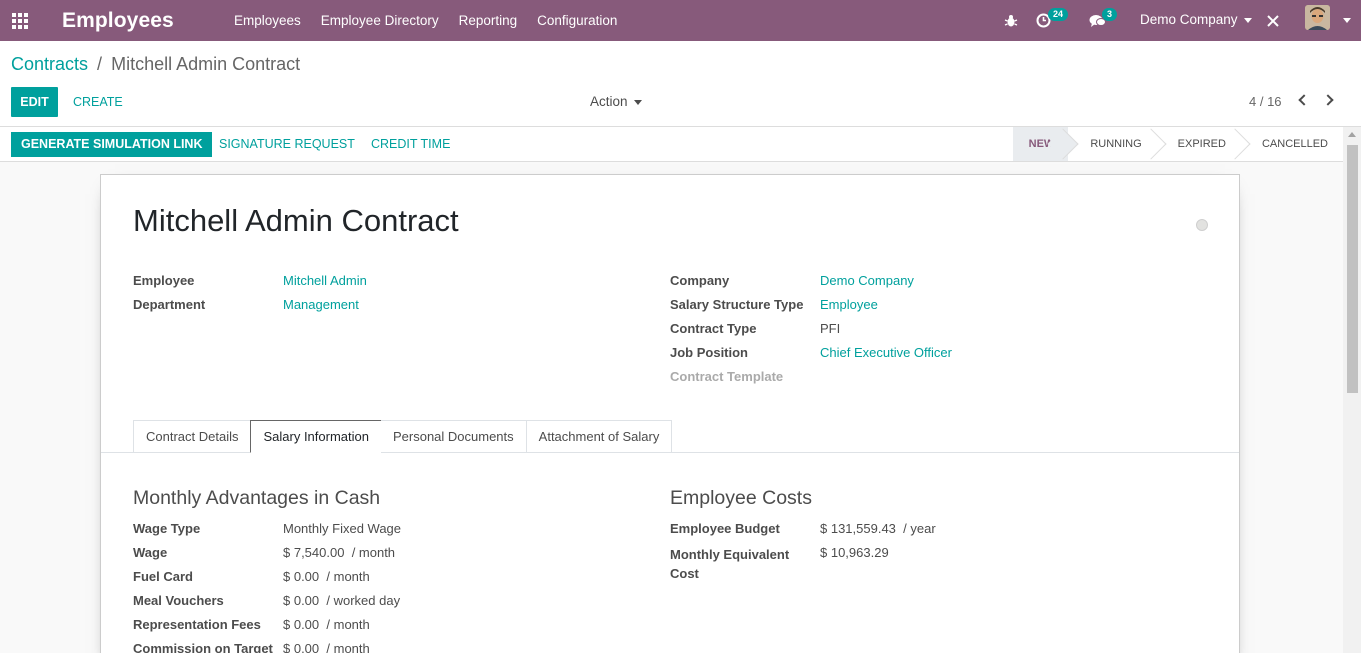 The width and height of the screenshot is (1361, 653). Describe the element at coordinates (315, 436) in the screenshot. I see `tab-salary-information: Salary Information` at that location.